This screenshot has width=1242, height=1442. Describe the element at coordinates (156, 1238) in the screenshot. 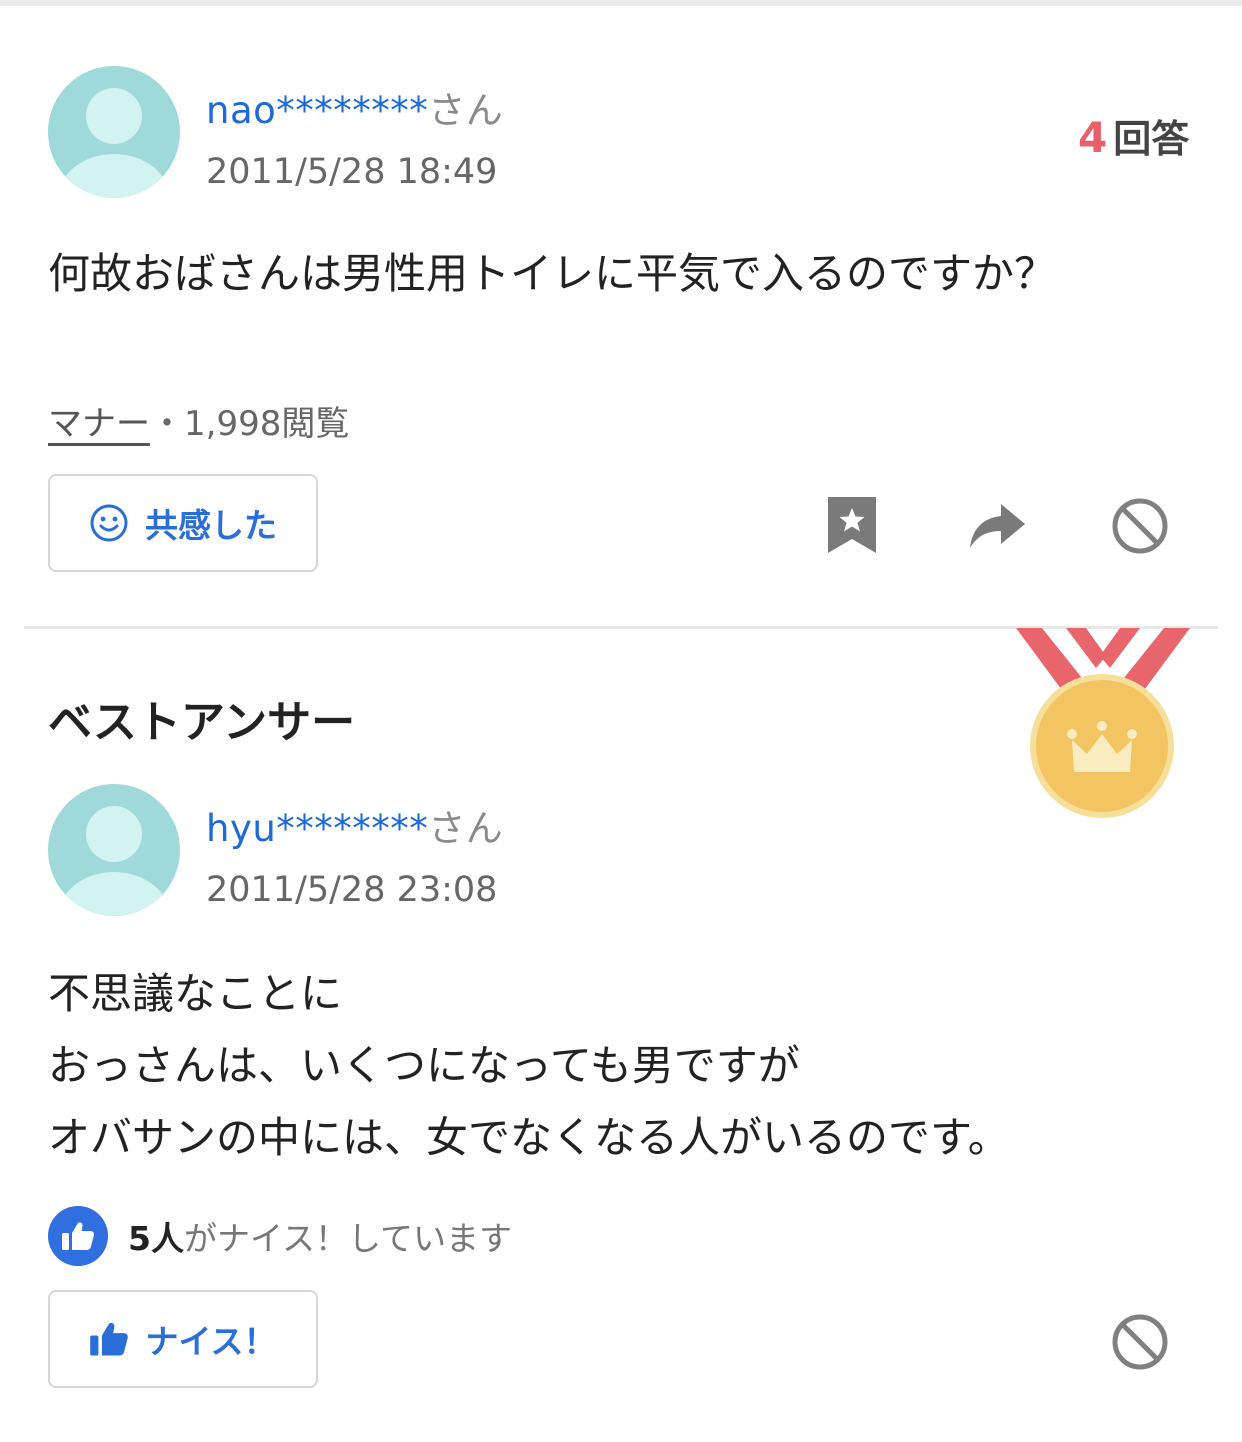

I see `nice-count: 5人` at that location.